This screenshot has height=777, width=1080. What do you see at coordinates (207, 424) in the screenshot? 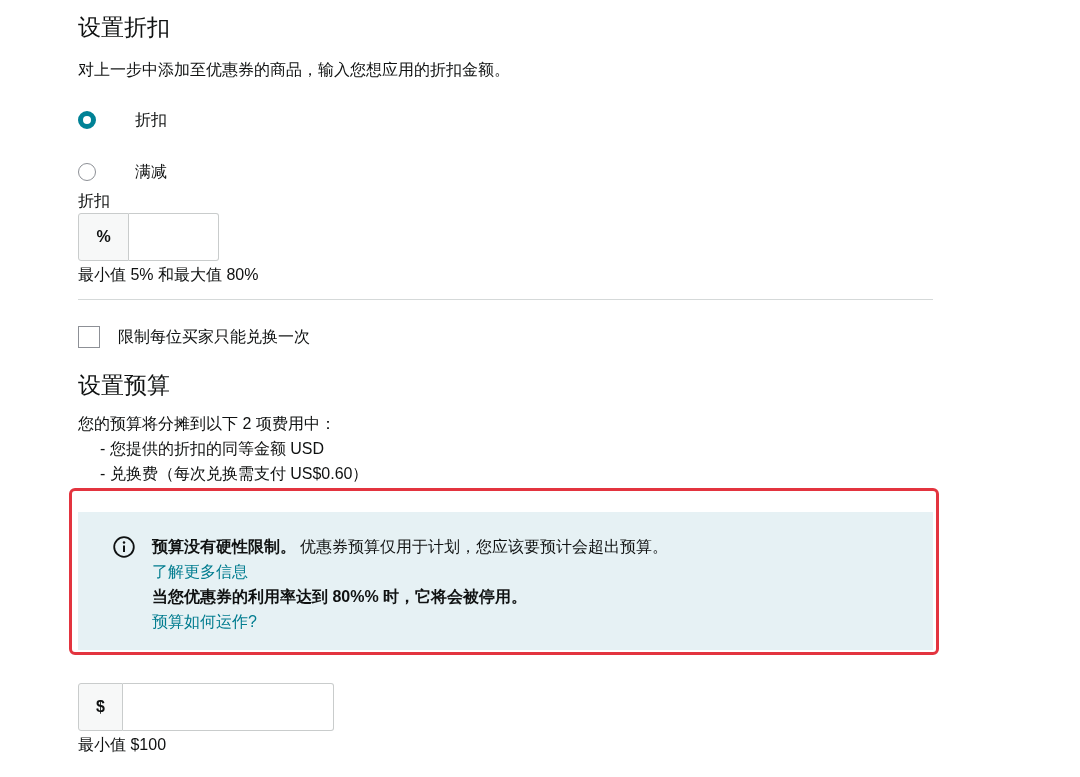
I see `budget-intro: 您的预算将分摊到以下 2 项费用中：` at bounding box center [207, 424].